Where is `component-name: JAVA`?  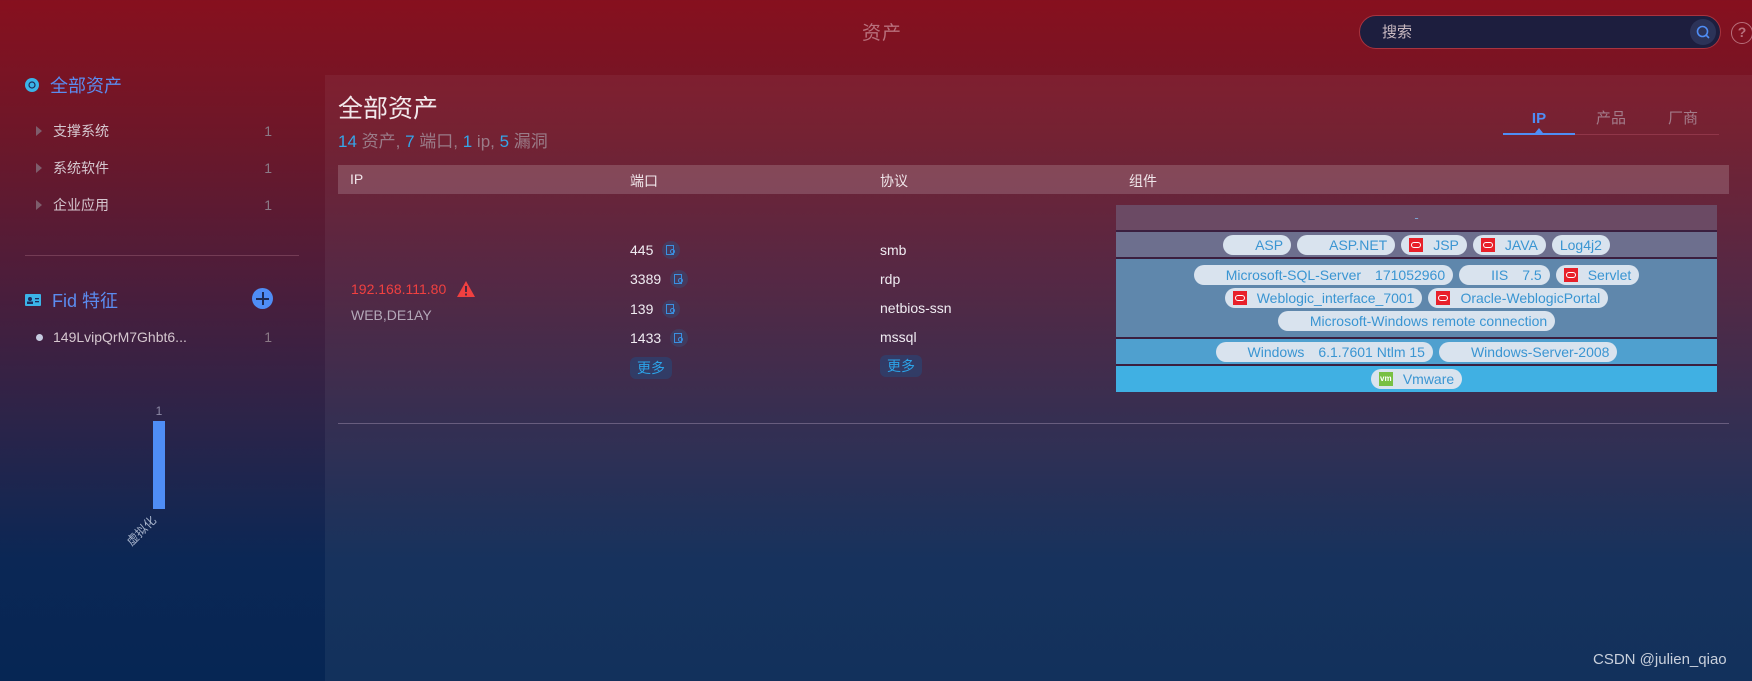 component-name: JAVA is located at coordinates (1521, 244).